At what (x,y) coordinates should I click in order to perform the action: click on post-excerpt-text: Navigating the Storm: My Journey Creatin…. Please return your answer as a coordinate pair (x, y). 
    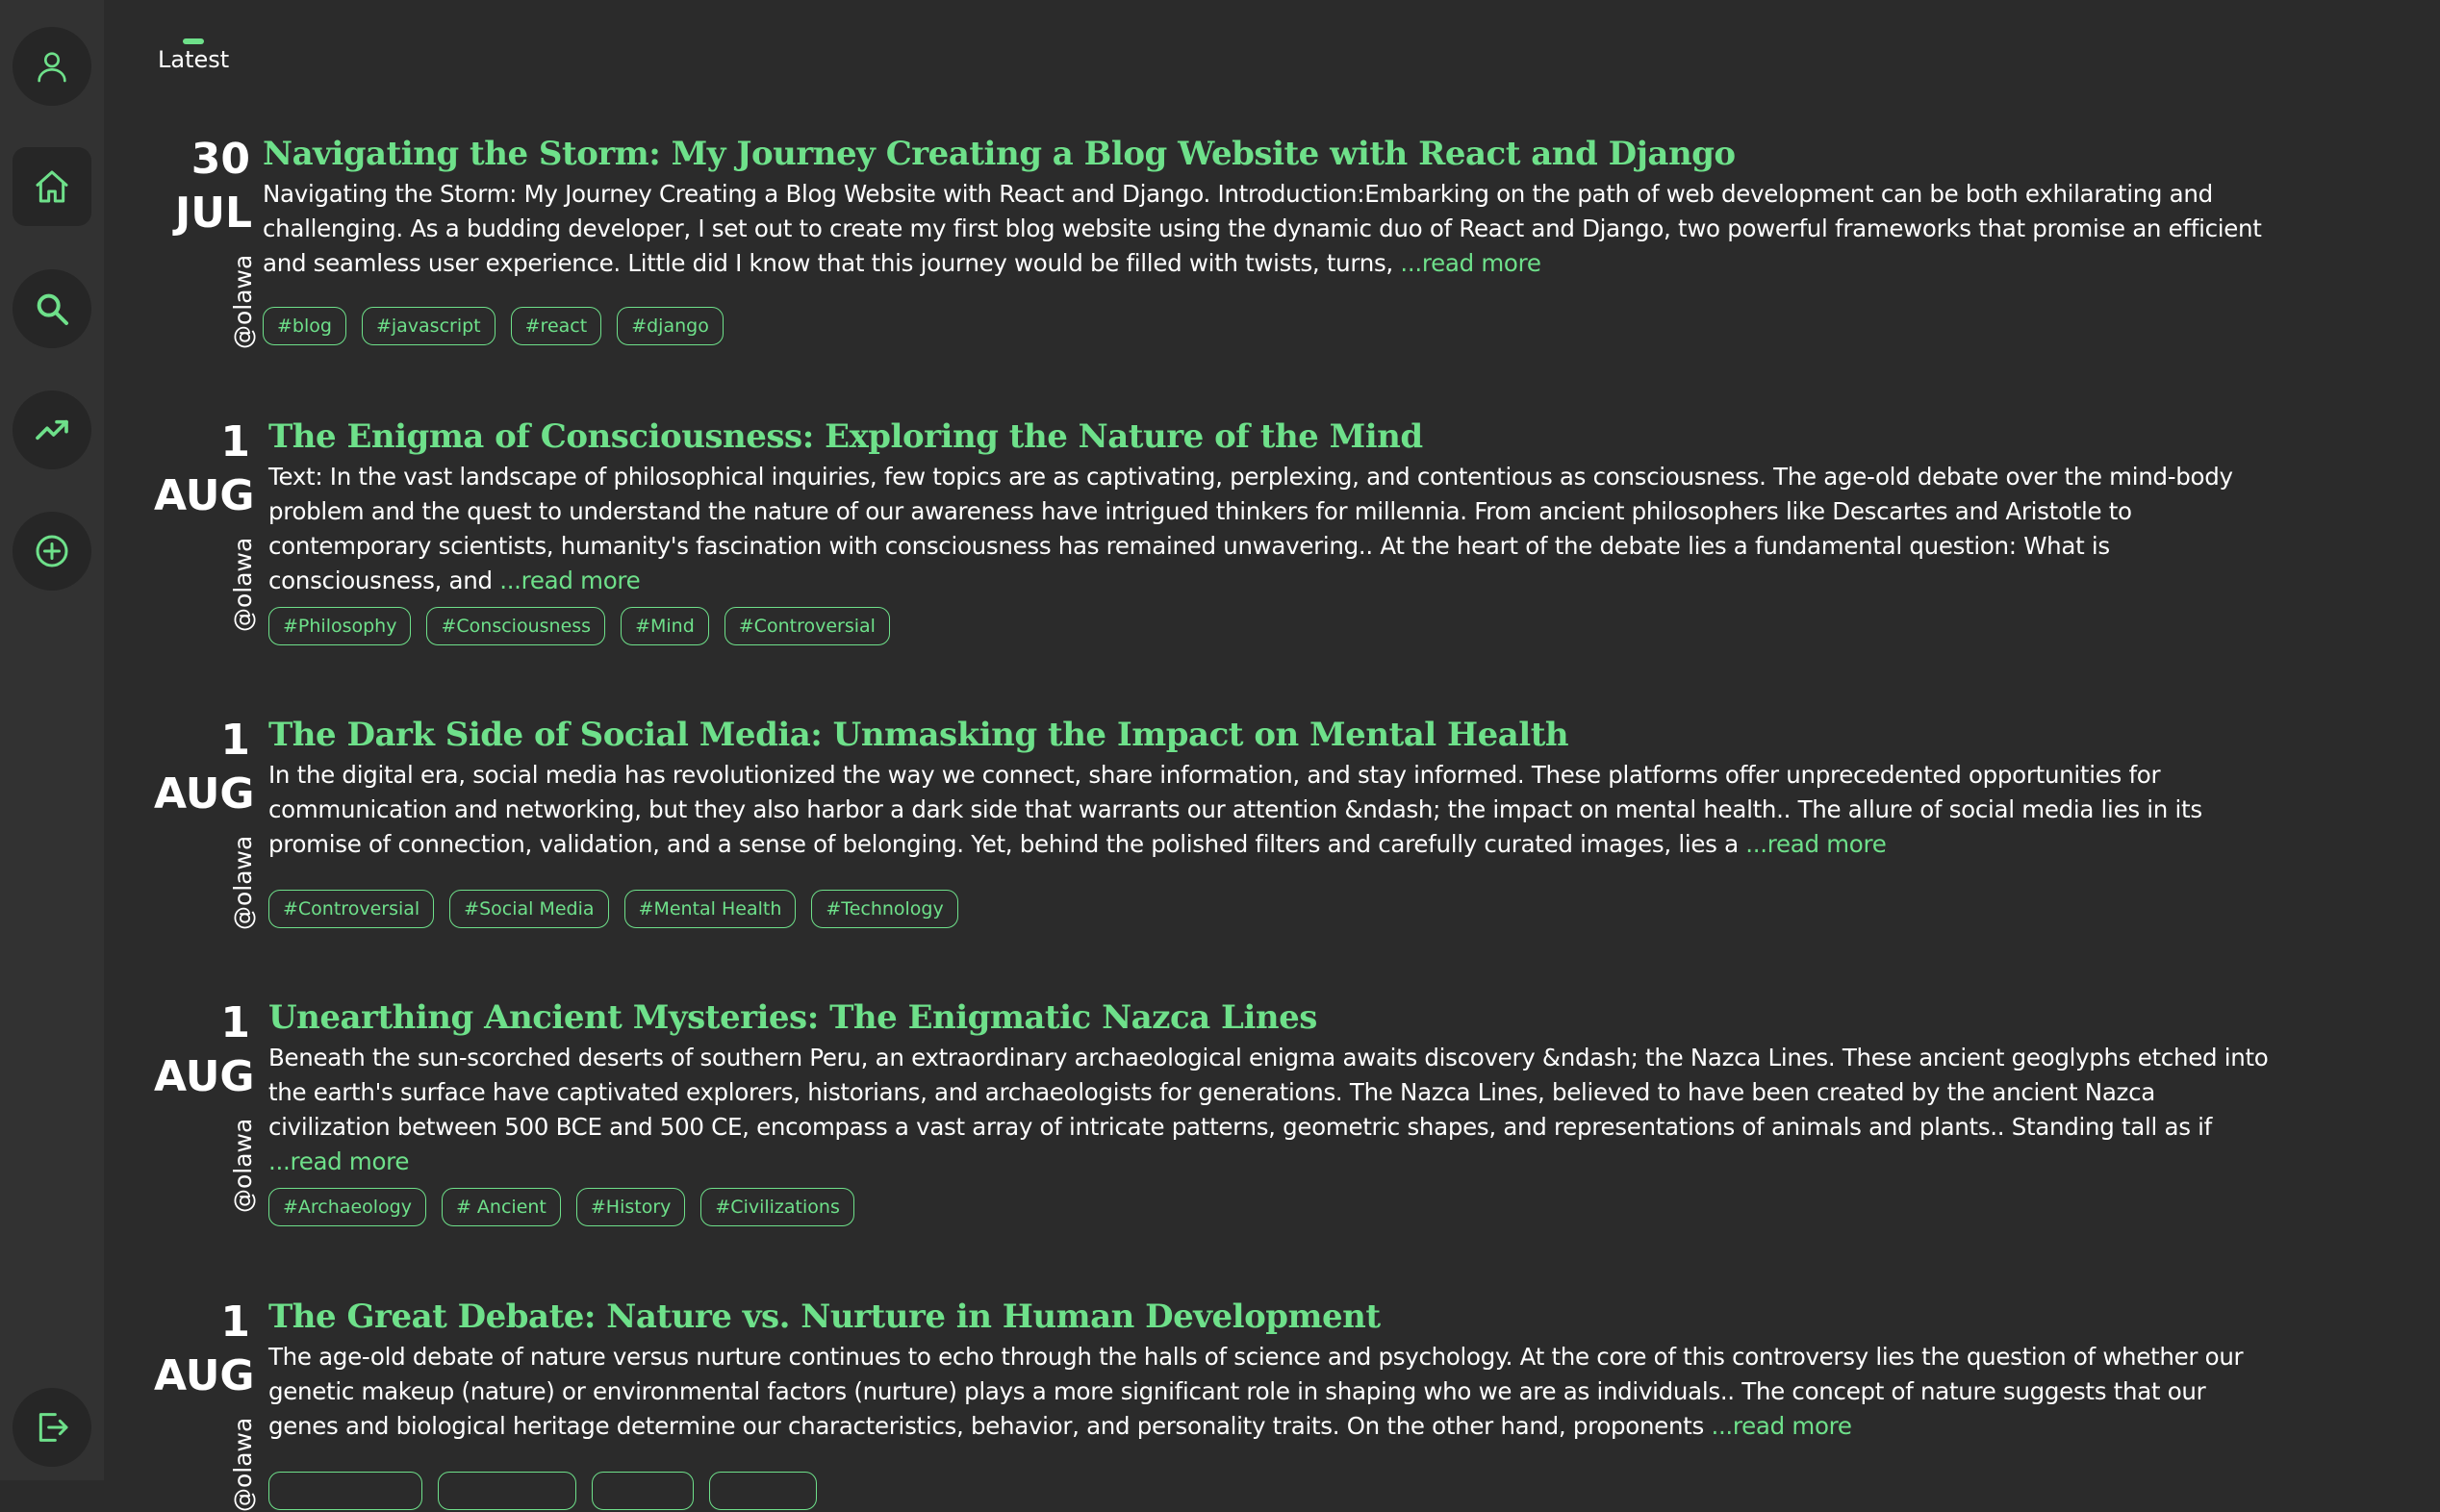
    Looking at the image, I should click on (1262, 229).